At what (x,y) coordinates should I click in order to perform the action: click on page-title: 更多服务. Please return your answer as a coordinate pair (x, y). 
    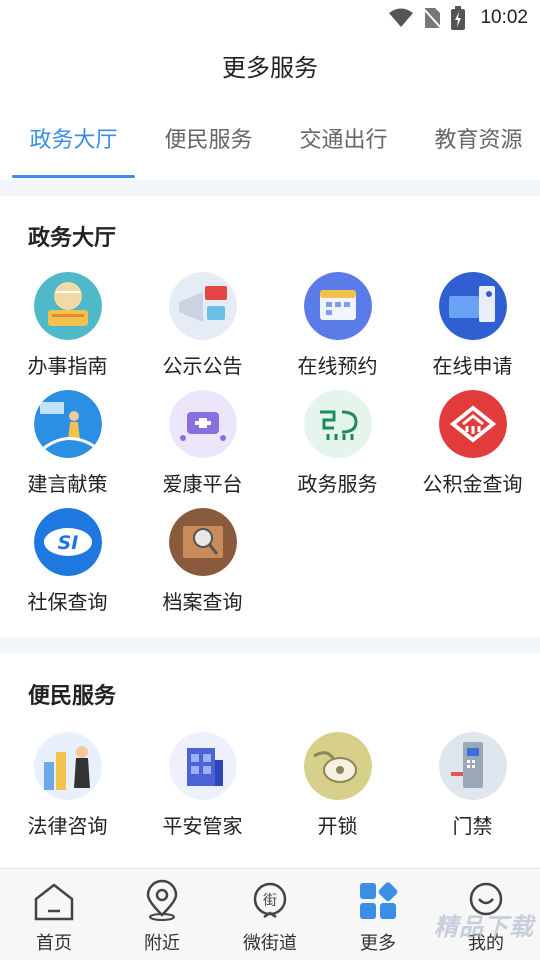
    Looking at the image, I should click on (270, 68).